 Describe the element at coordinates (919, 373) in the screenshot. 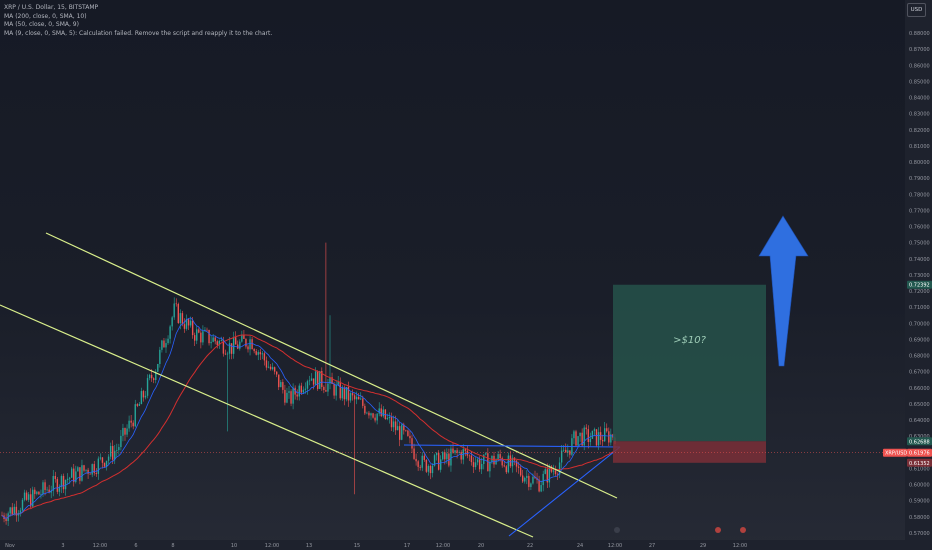

I see `price-tick-label: 0.67000` at that location.